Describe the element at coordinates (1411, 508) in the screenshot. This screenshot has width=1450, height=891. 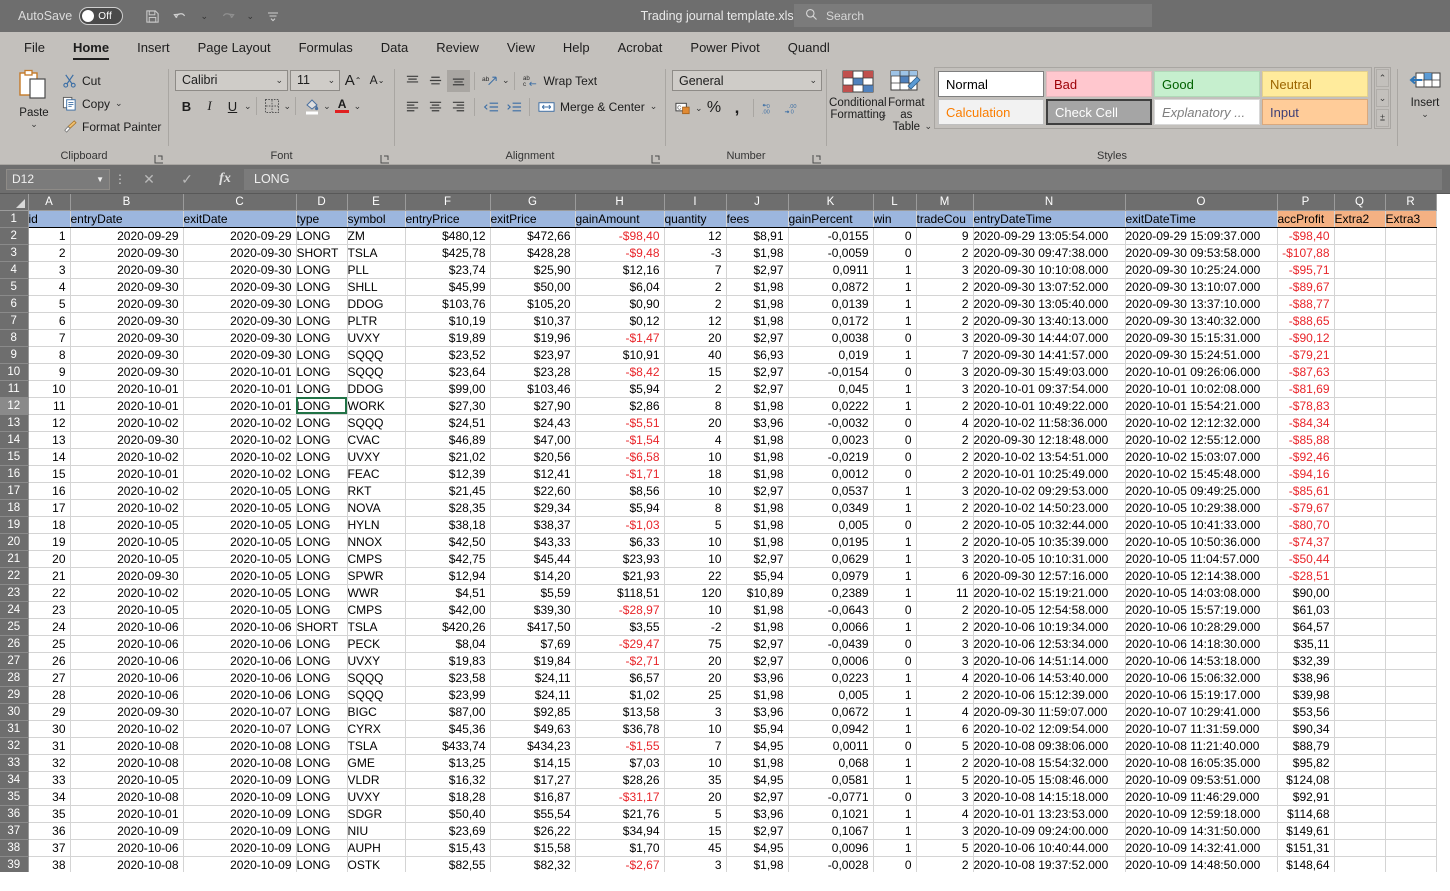
I see `cell-R18` at that location.